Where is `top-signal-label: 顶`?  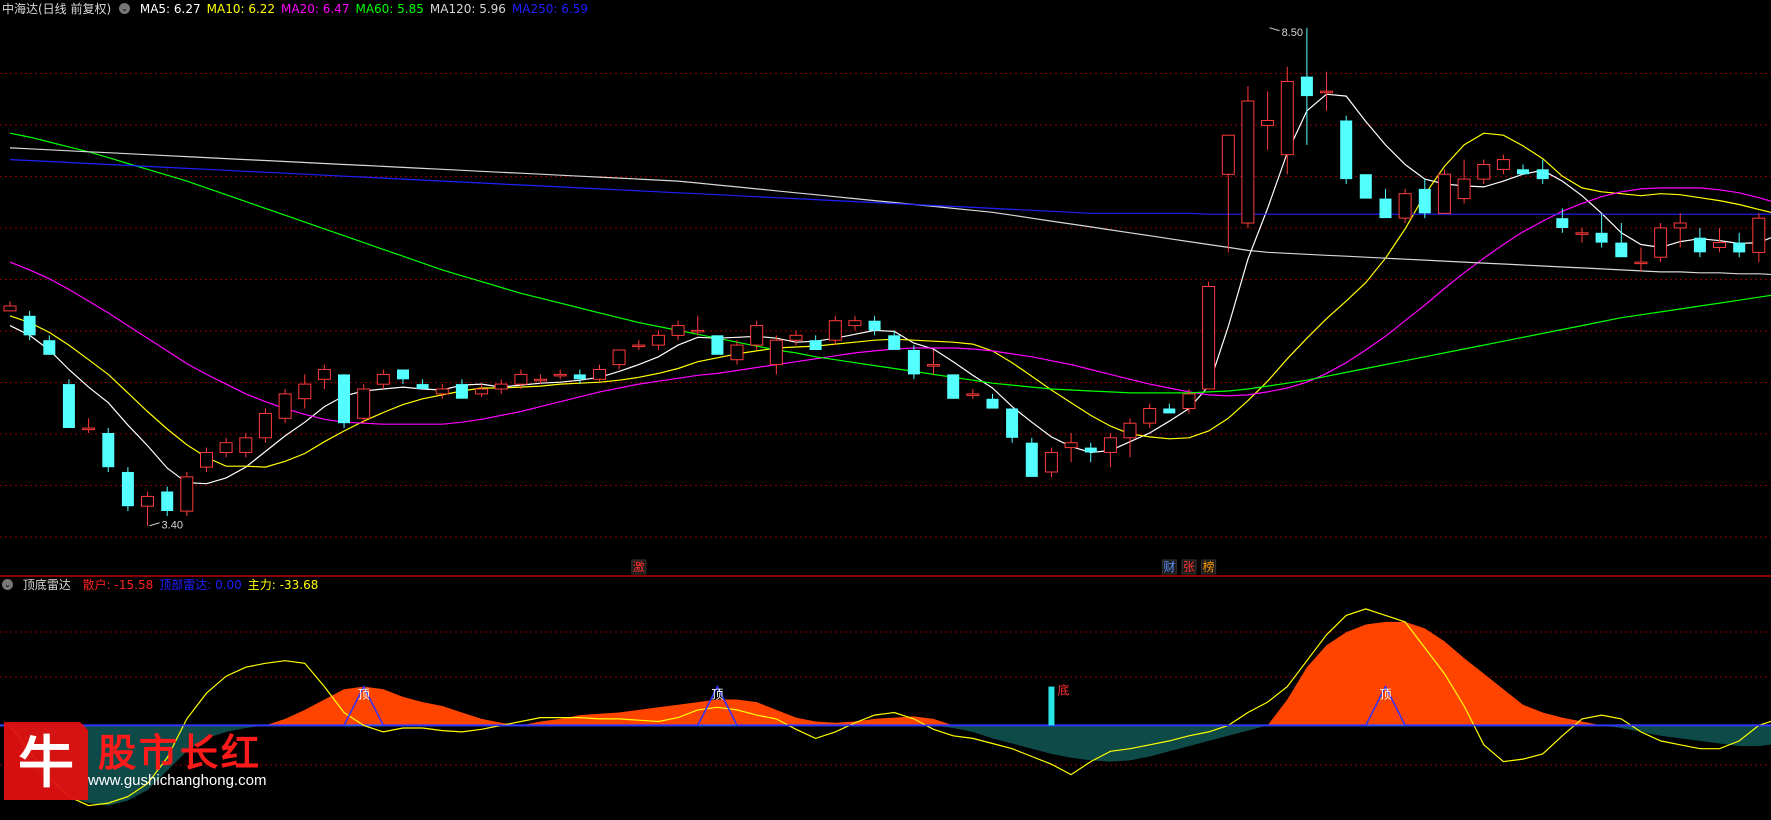 top-signal-label: 顶 is located at coordinates (364, 695).